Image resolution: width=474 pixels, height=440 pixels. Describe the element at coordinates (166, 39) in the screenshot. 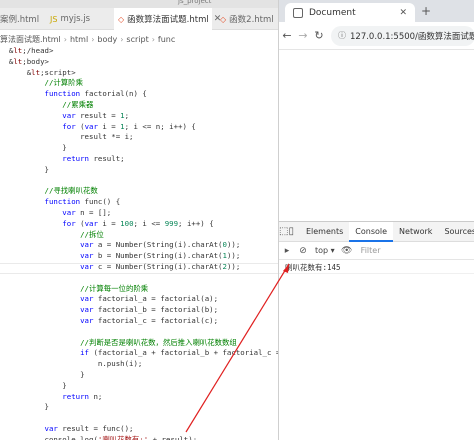

I see `breadcrumb-item: func` at that location.